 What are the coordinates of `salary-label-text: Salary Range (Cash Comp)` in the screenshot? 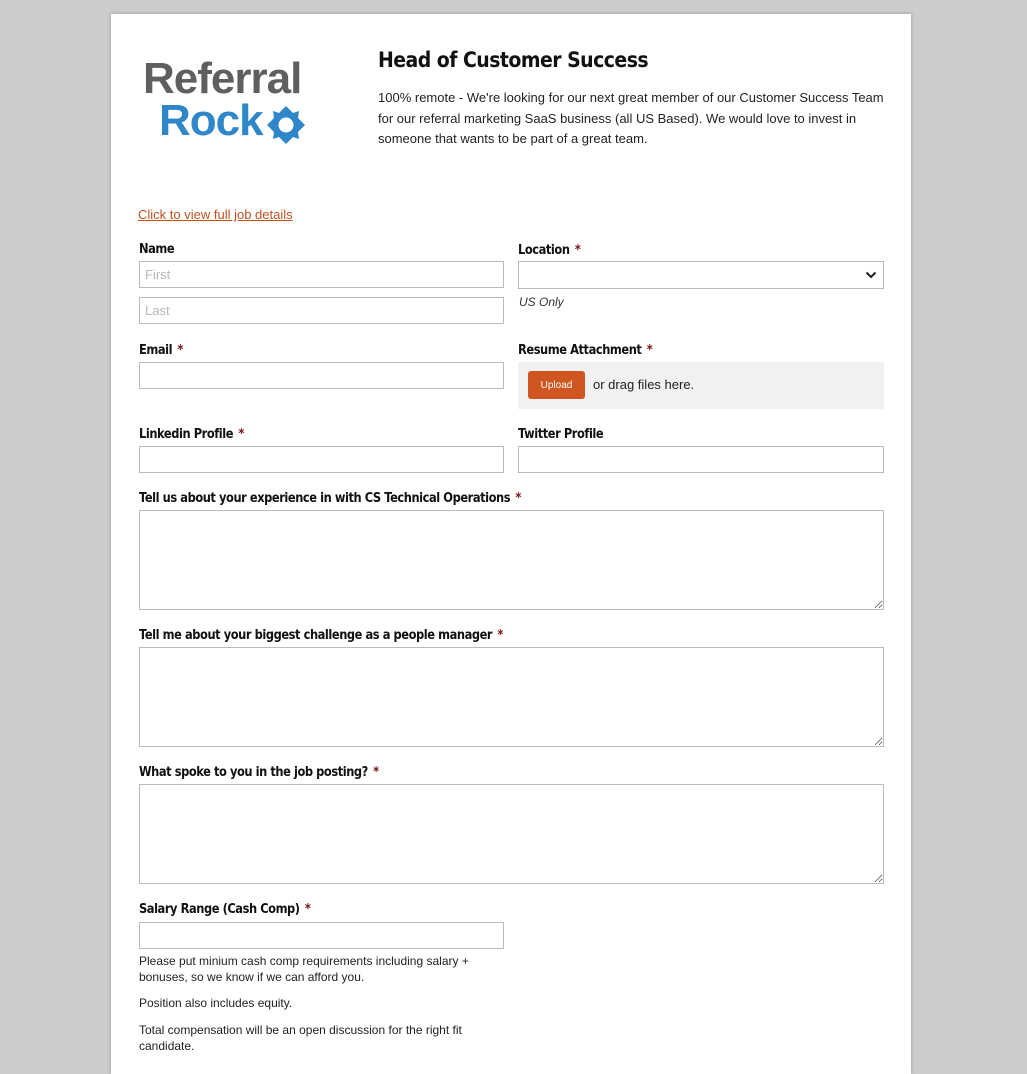 It's located at (219, 909).